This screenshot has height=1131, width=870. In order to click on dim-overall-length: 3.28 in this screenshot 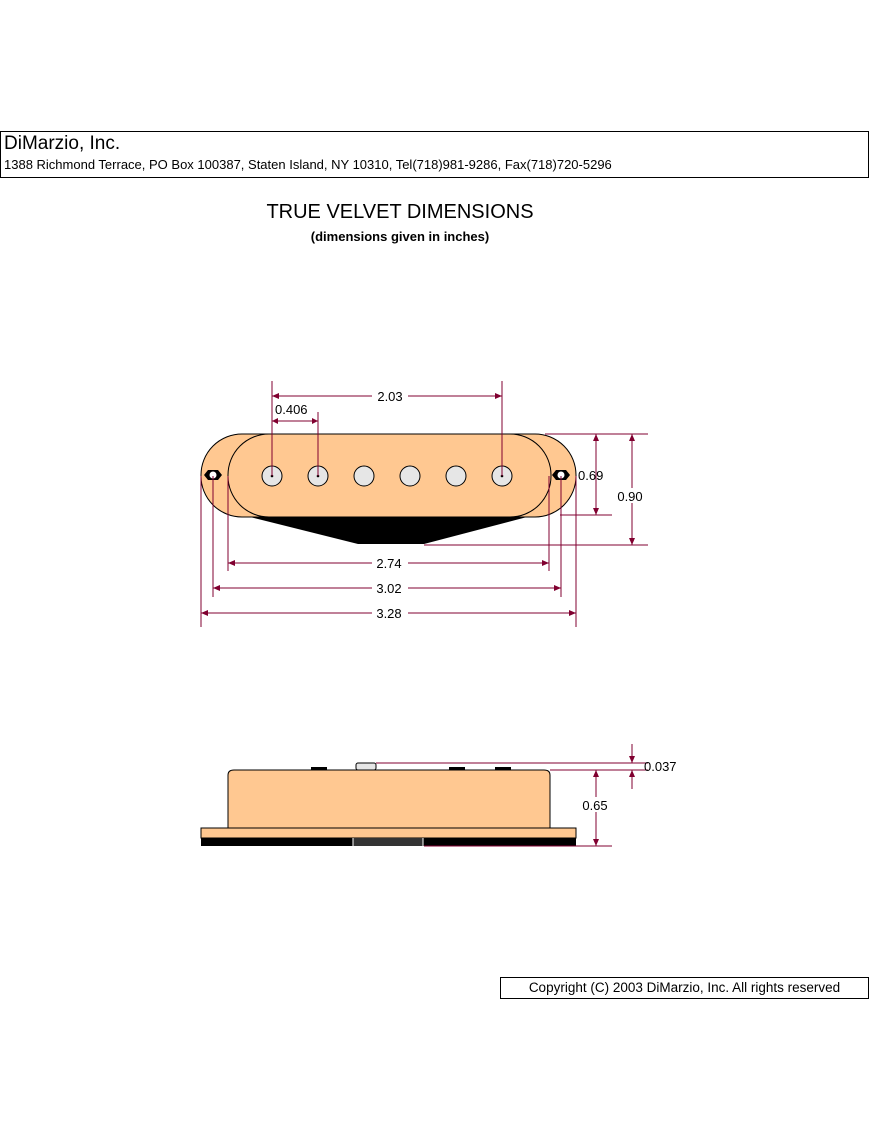, I will do `click(388, 613)`.